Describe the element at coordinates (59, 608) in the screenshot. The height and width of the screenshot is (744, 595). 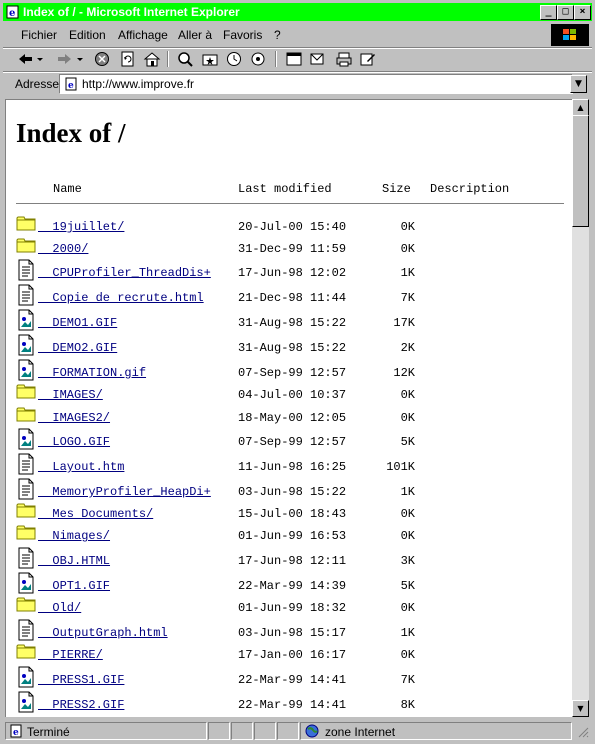
I see `file-link: Old/` at that location.